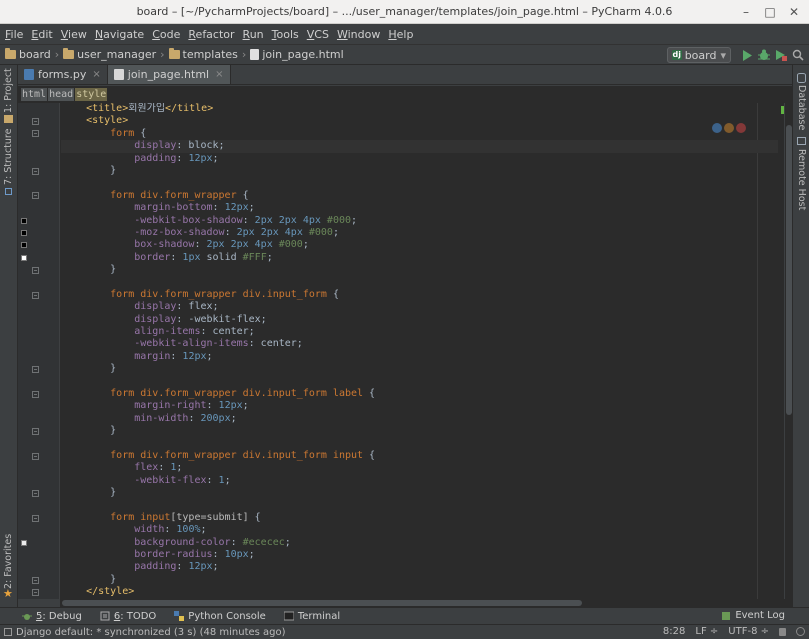 This screenshot has height=639, width=809. I want to click on status-toggle-icon, so click(8, 632).